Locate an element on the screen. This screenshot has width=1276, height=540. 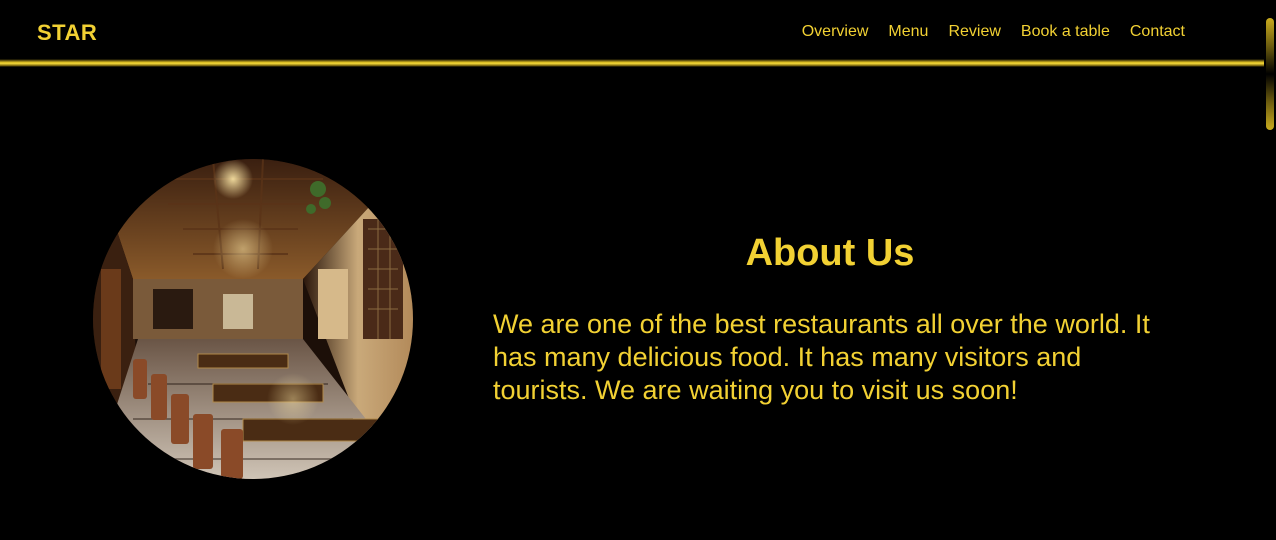
nav-link-menu: Menu is located at coordinates (908, 32).